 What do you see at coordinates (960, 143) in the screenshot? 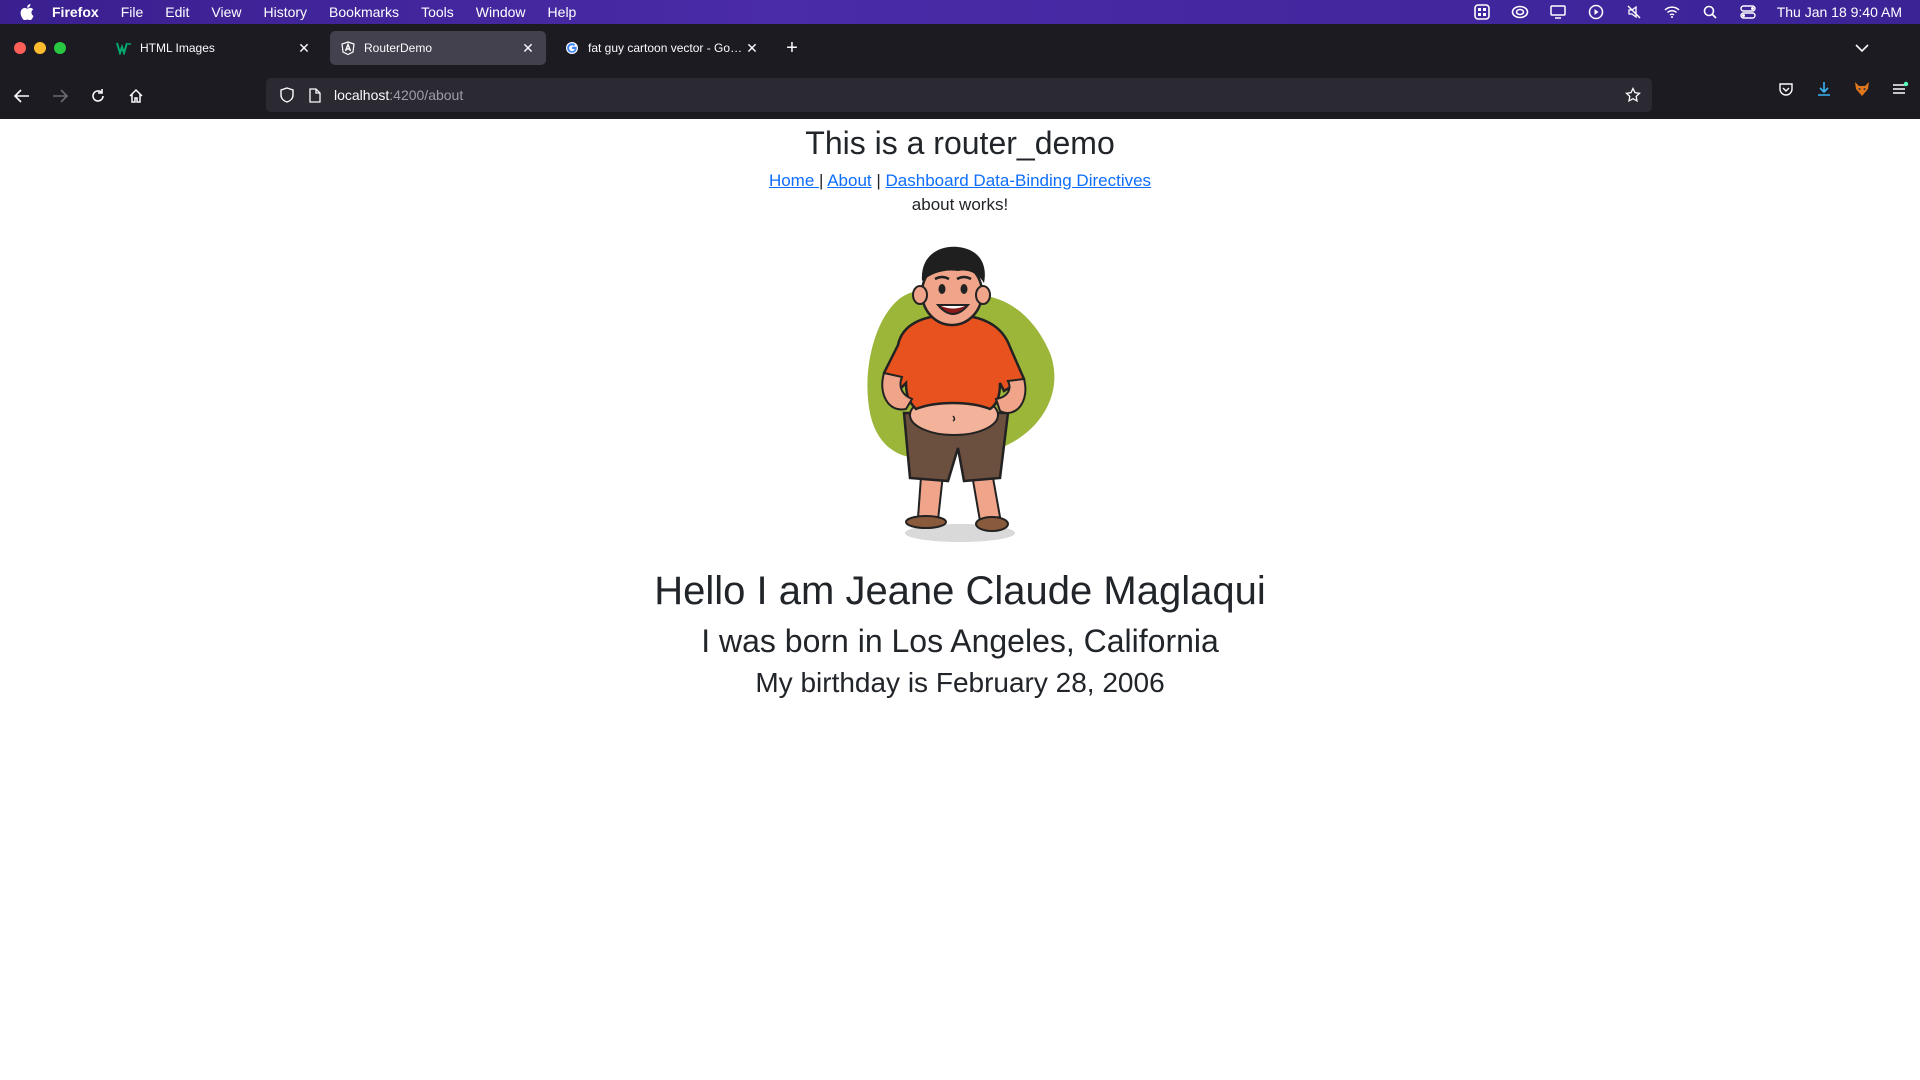
I see `page-title: This is a router_demo` at bounding box center [960, 143].